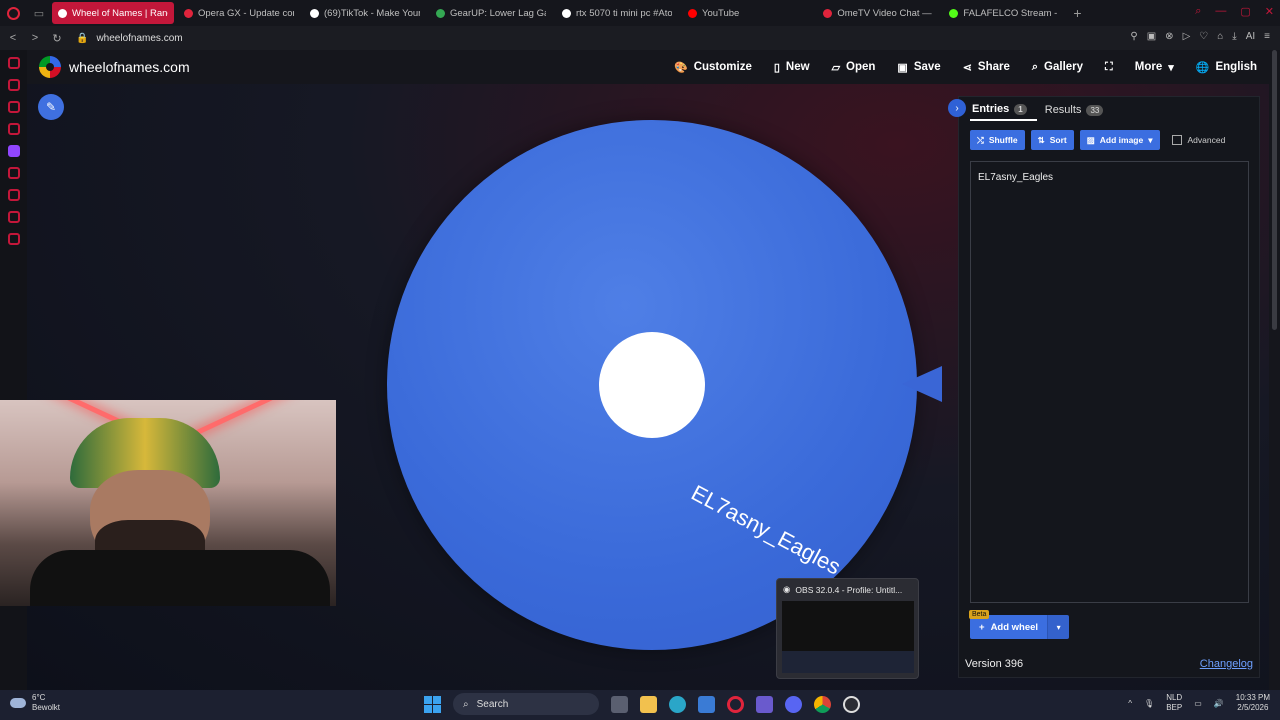 The width and height of the screenshot is (1280, 720). I want to click on gallery-button: ⌕ Gallery, so click(1057, 67).